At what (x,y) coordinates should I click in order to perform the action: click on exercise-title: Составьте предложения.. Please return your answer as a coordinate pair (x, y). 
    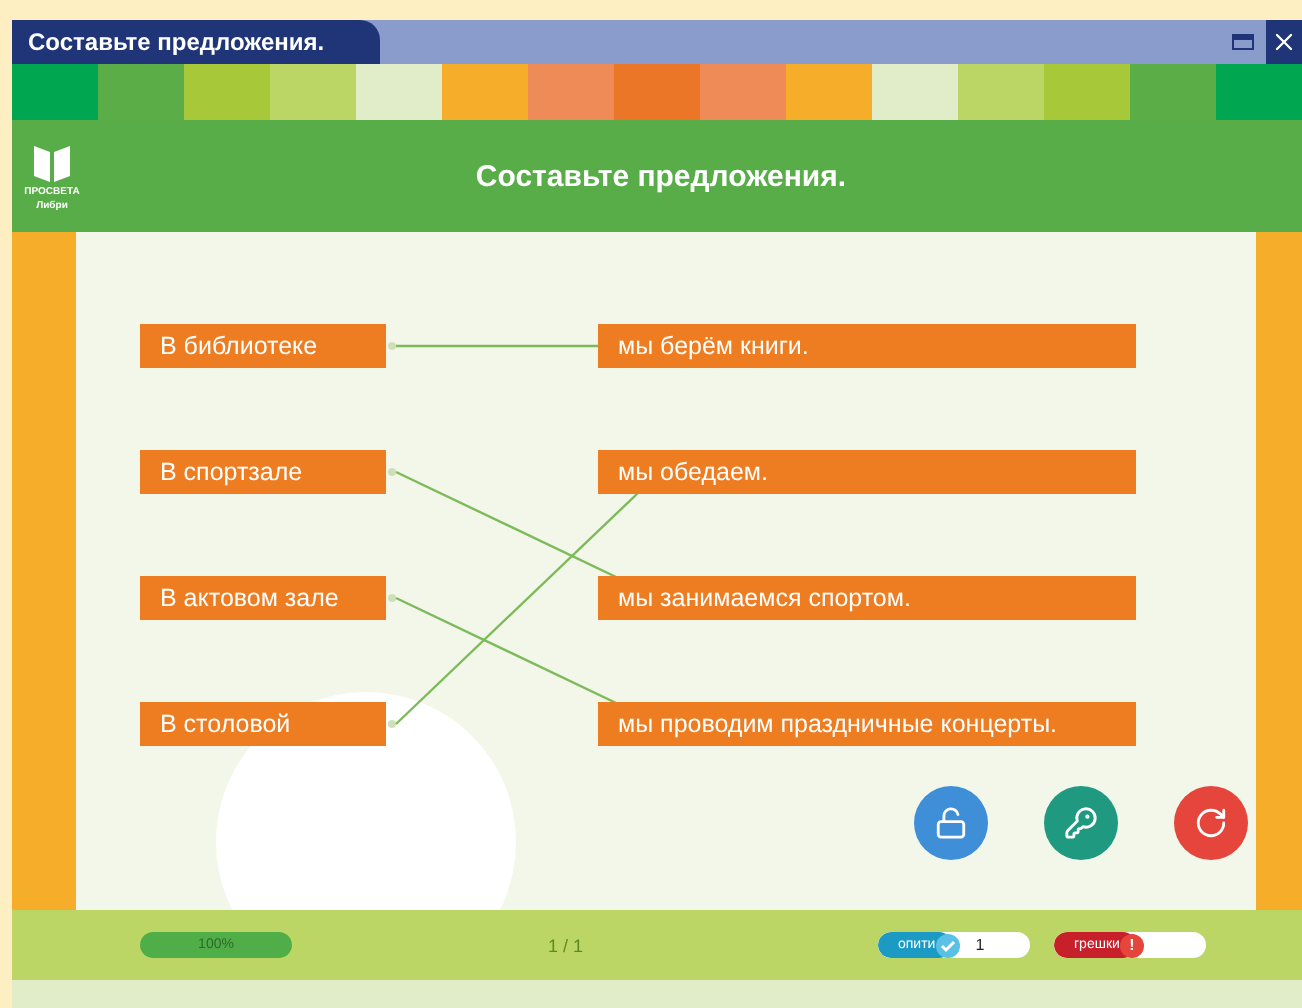
    Looking at the image, I should click on (661, 176).